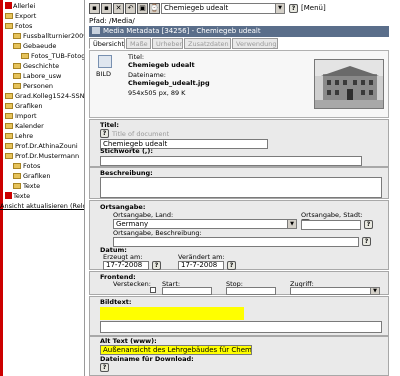 The height and width of the screenshot is (376, 400). Describe the element at coordinates (147, 359) in the screenshot. I see `dateiname-download-label: Dateiname für Download:` at that location.